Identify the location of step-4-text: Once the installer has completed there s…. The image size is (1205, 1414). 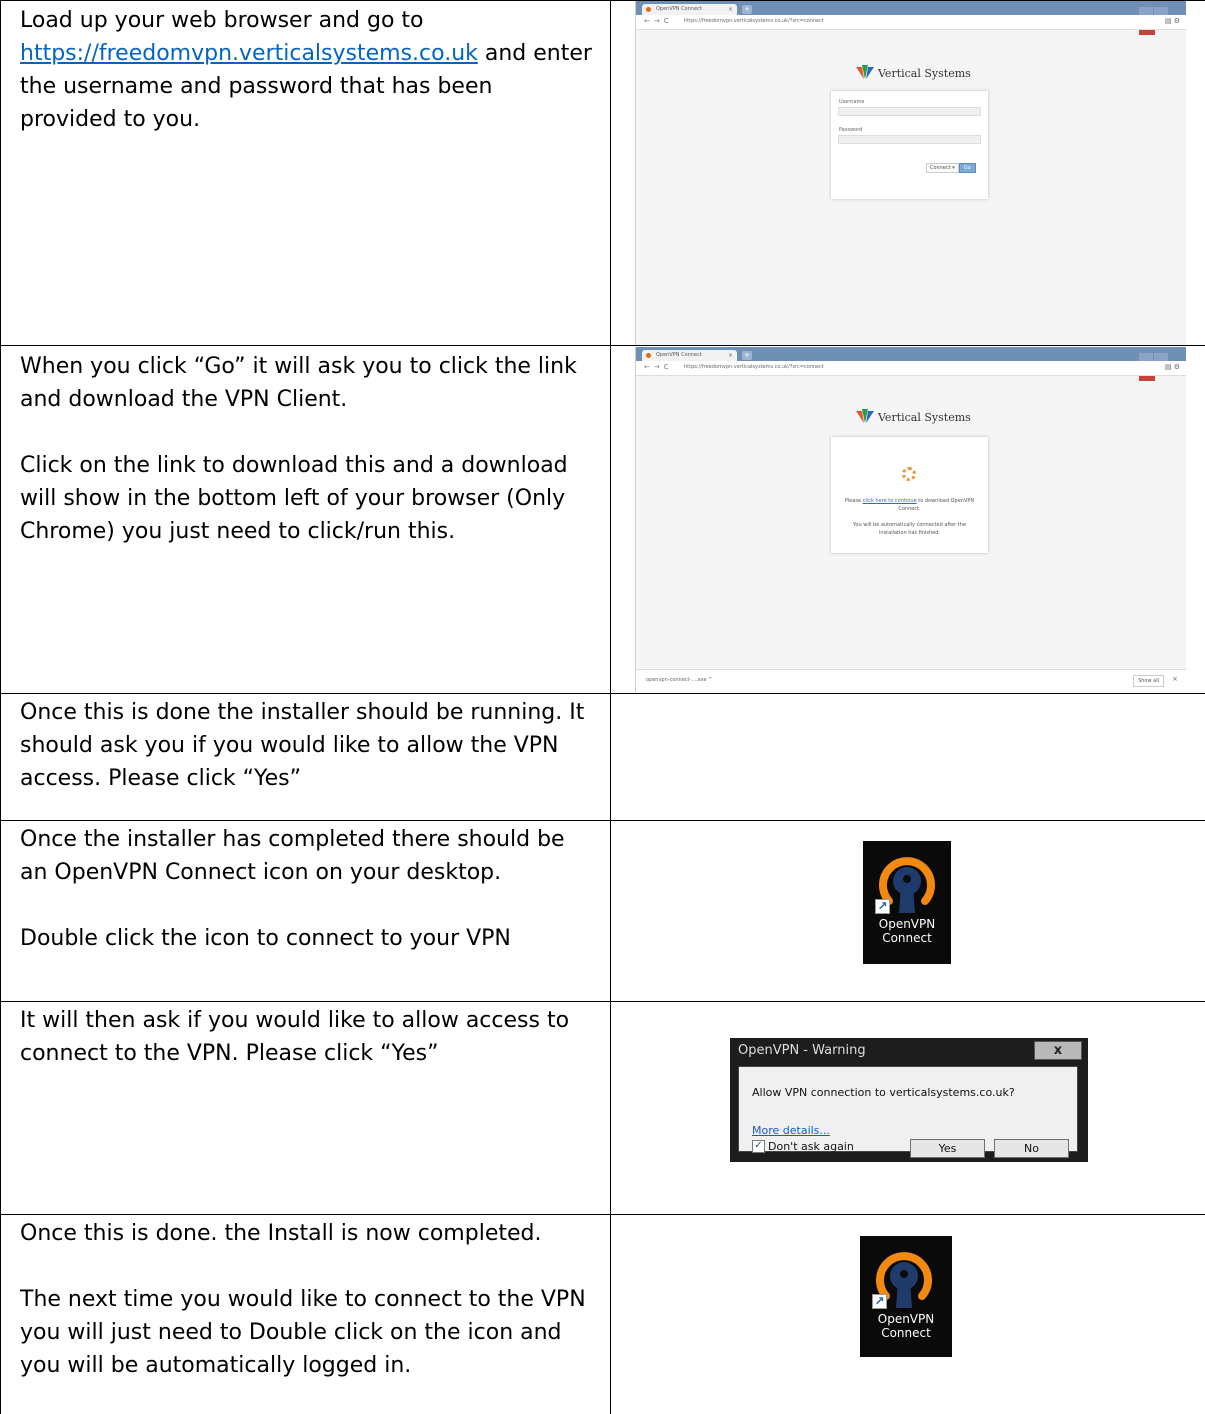
(292, 889).